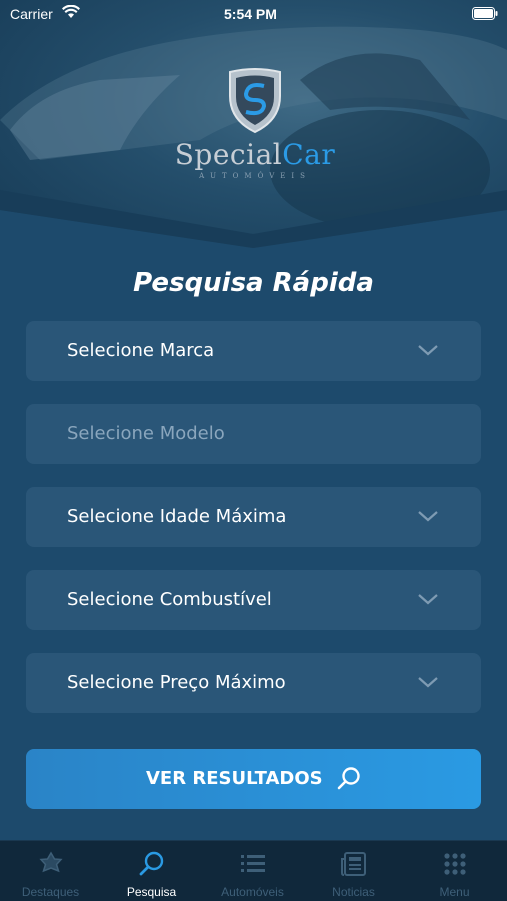  I want to click on battery-icon, so click(485, 13).